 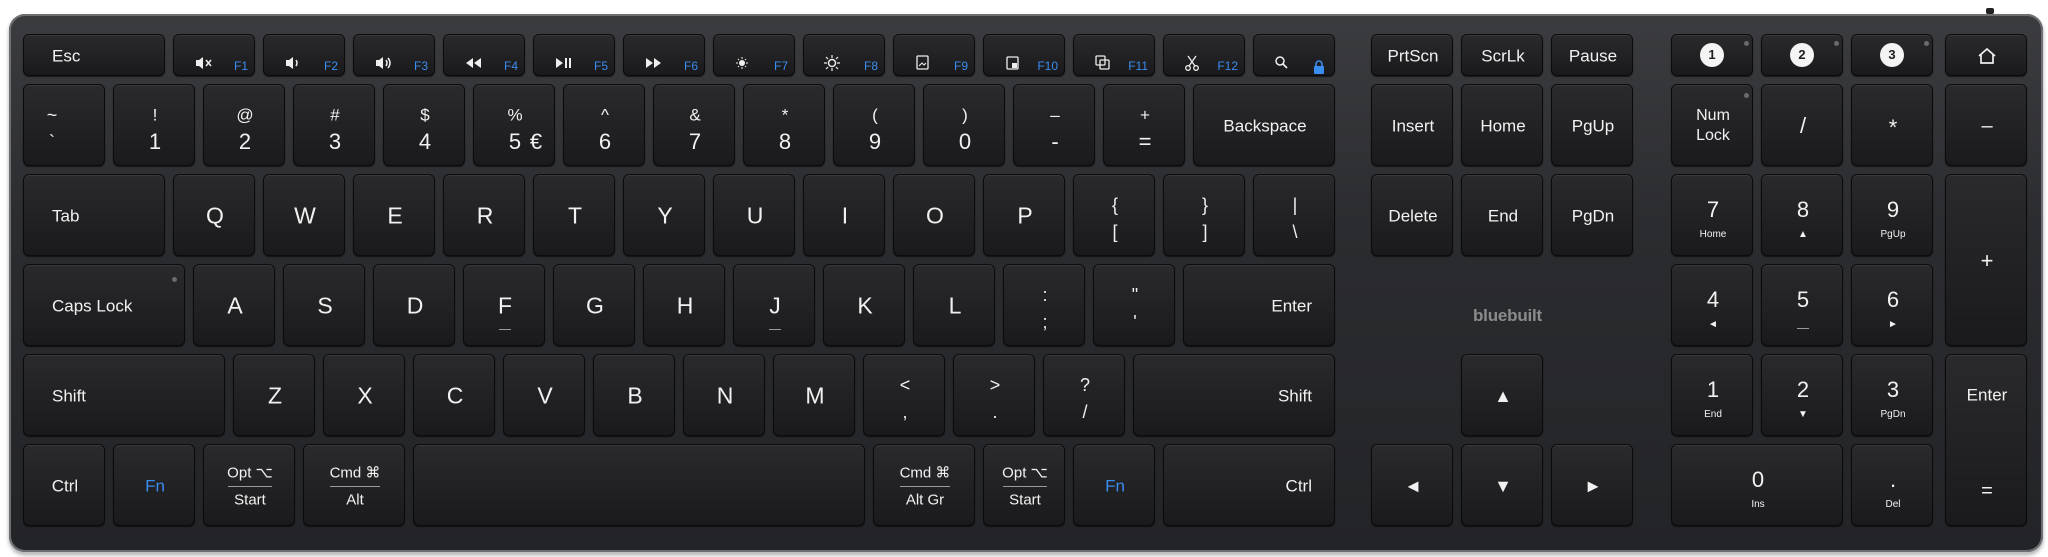 I want to click on key-semicolon: : ;, so click(x=1044, y=305).